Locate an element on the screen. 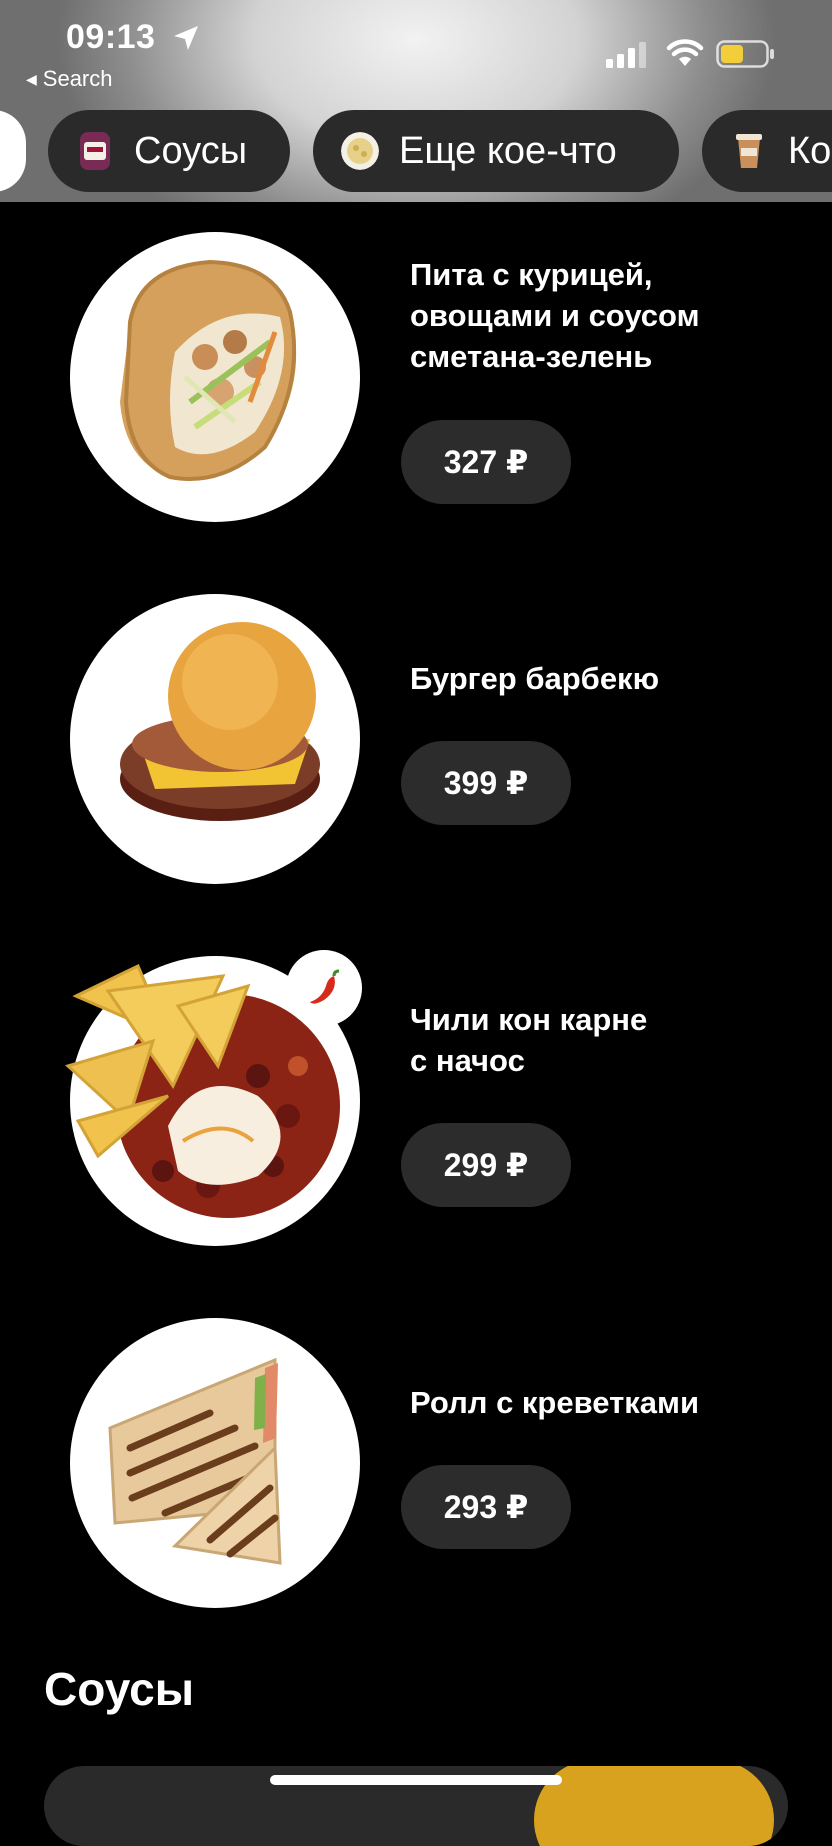 Image resolution: width=832 pixels, height=1846 pixels. category-tabs: Соусы Еще кое-что Ко is located at coordinates (416, 151).